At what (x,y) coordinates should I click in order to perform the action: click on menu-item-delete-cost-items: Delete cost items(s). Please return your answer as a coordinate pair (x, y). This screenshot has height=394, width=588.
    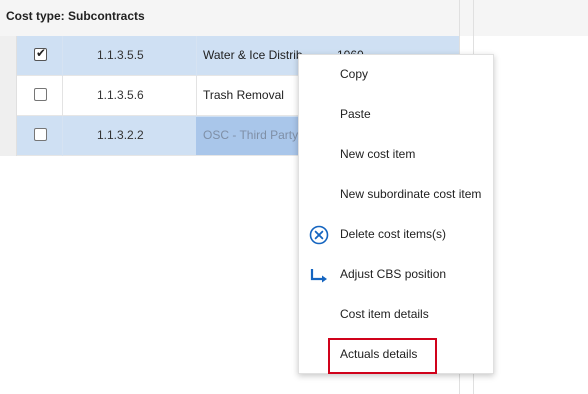
    Looking at the image, I should click on (397, 235).